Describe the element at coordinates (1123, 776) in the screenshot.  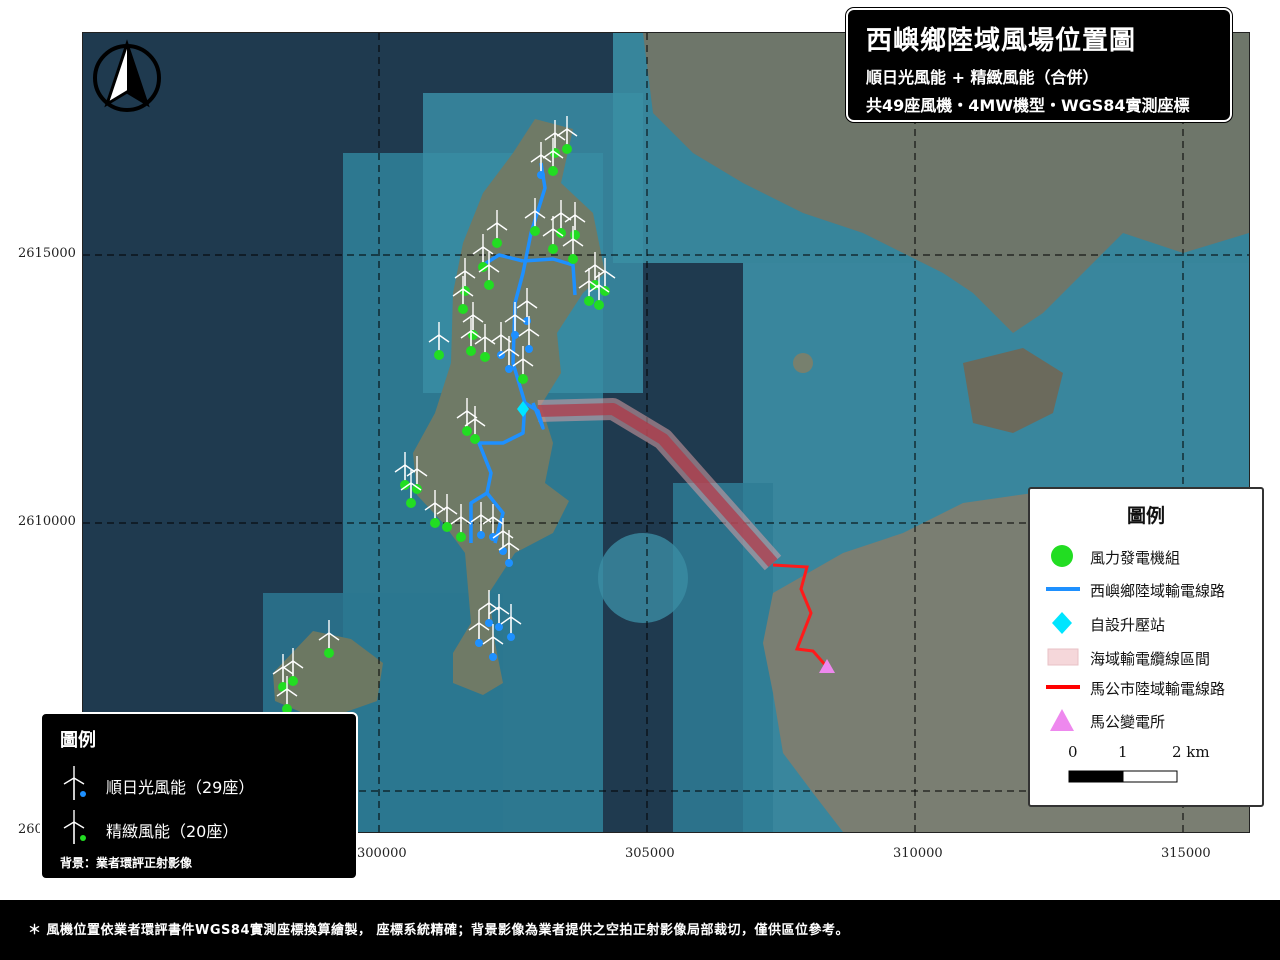
I see `scale-bar-graphic` at that location.